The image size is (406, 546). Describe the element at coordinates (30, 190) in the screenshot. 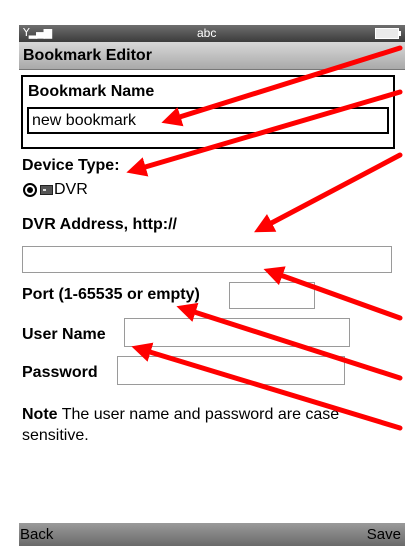

I see `device-type-radio-dvr` at that location.